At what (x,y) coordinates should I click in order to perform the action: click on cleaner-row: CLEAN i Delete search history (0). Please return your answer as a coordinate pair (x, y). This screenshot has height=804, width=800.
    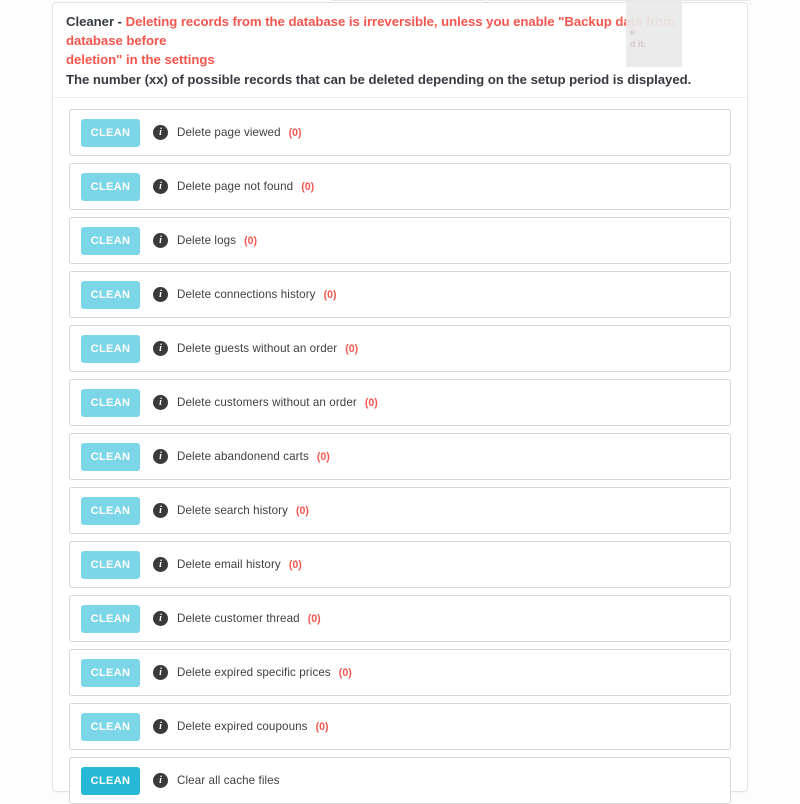
    Looking at the image, I should click on (400, 510).